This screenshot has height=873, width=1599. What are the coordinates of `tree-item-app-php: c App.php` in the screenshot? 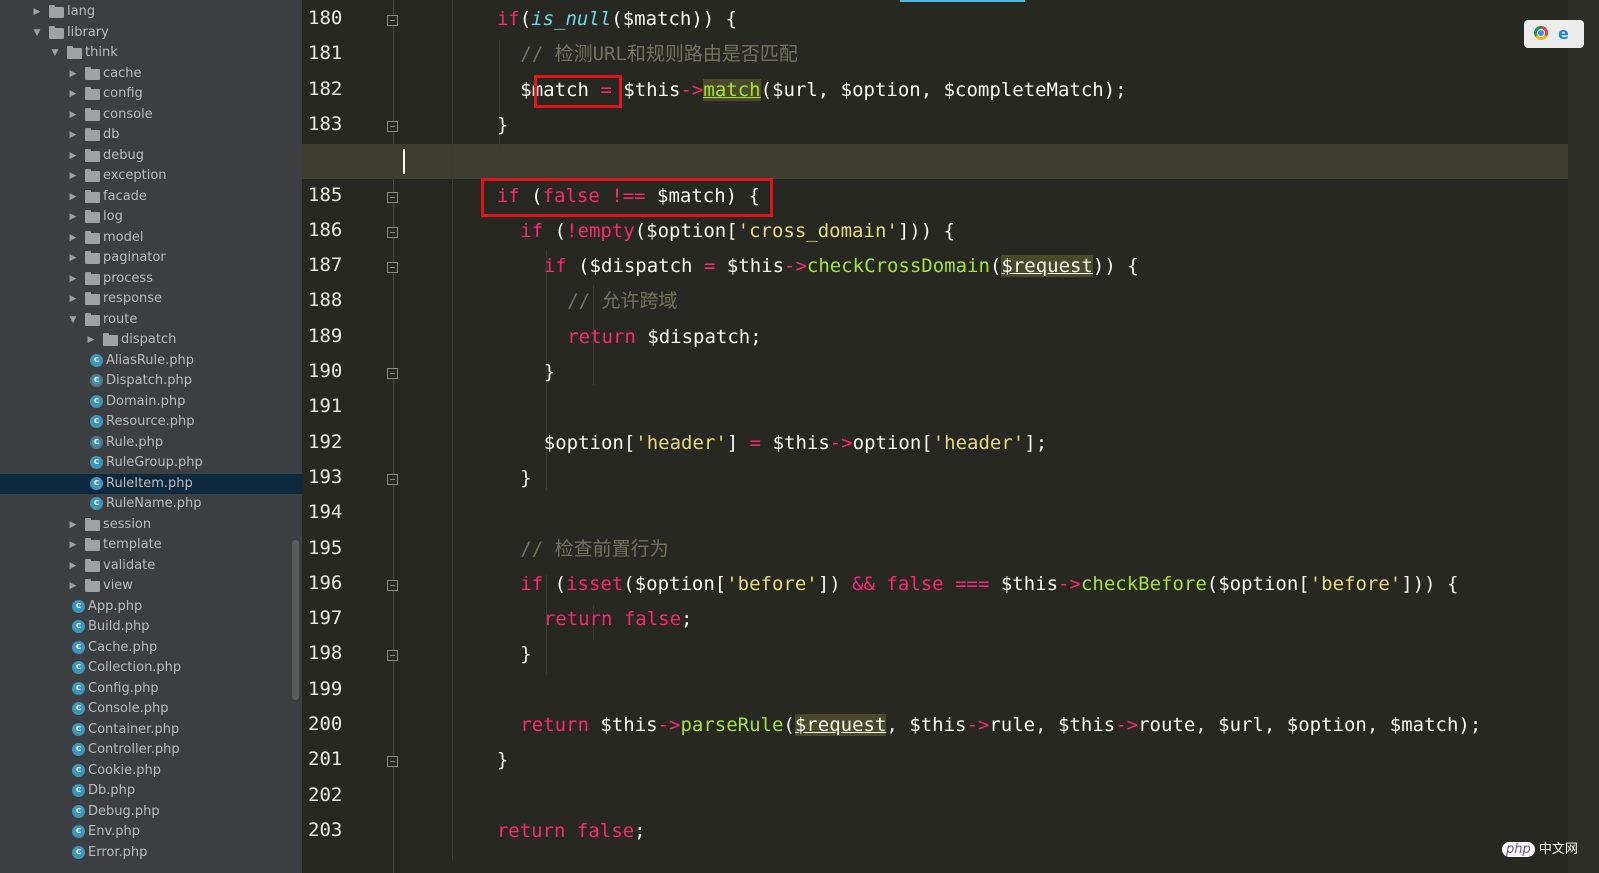 It's located at (151, 607).